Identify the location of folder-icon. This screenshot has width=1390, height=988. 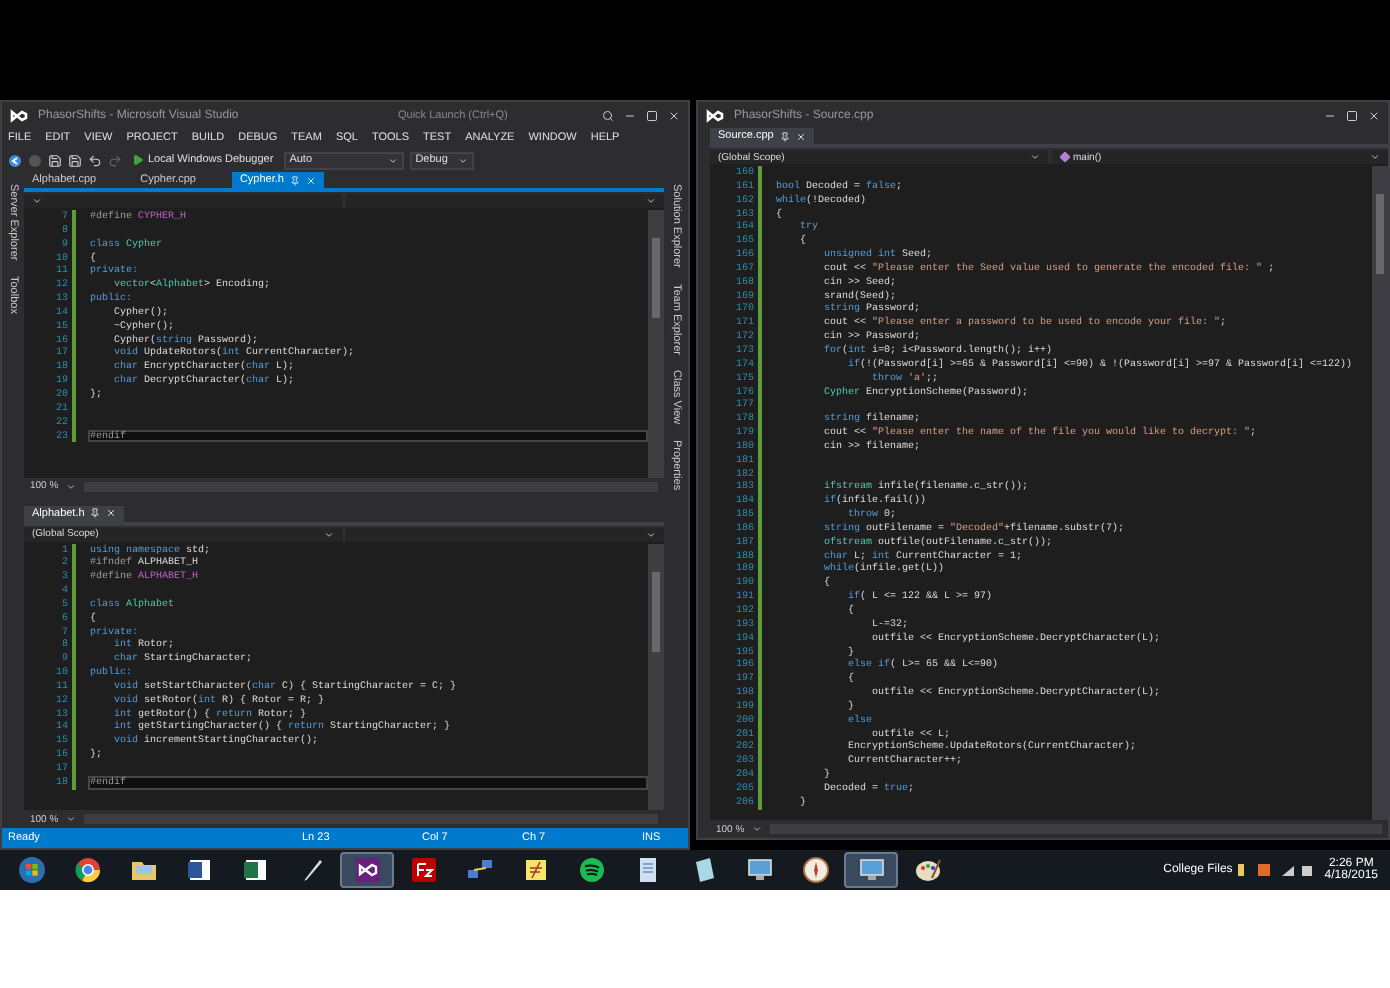
(143, 870).